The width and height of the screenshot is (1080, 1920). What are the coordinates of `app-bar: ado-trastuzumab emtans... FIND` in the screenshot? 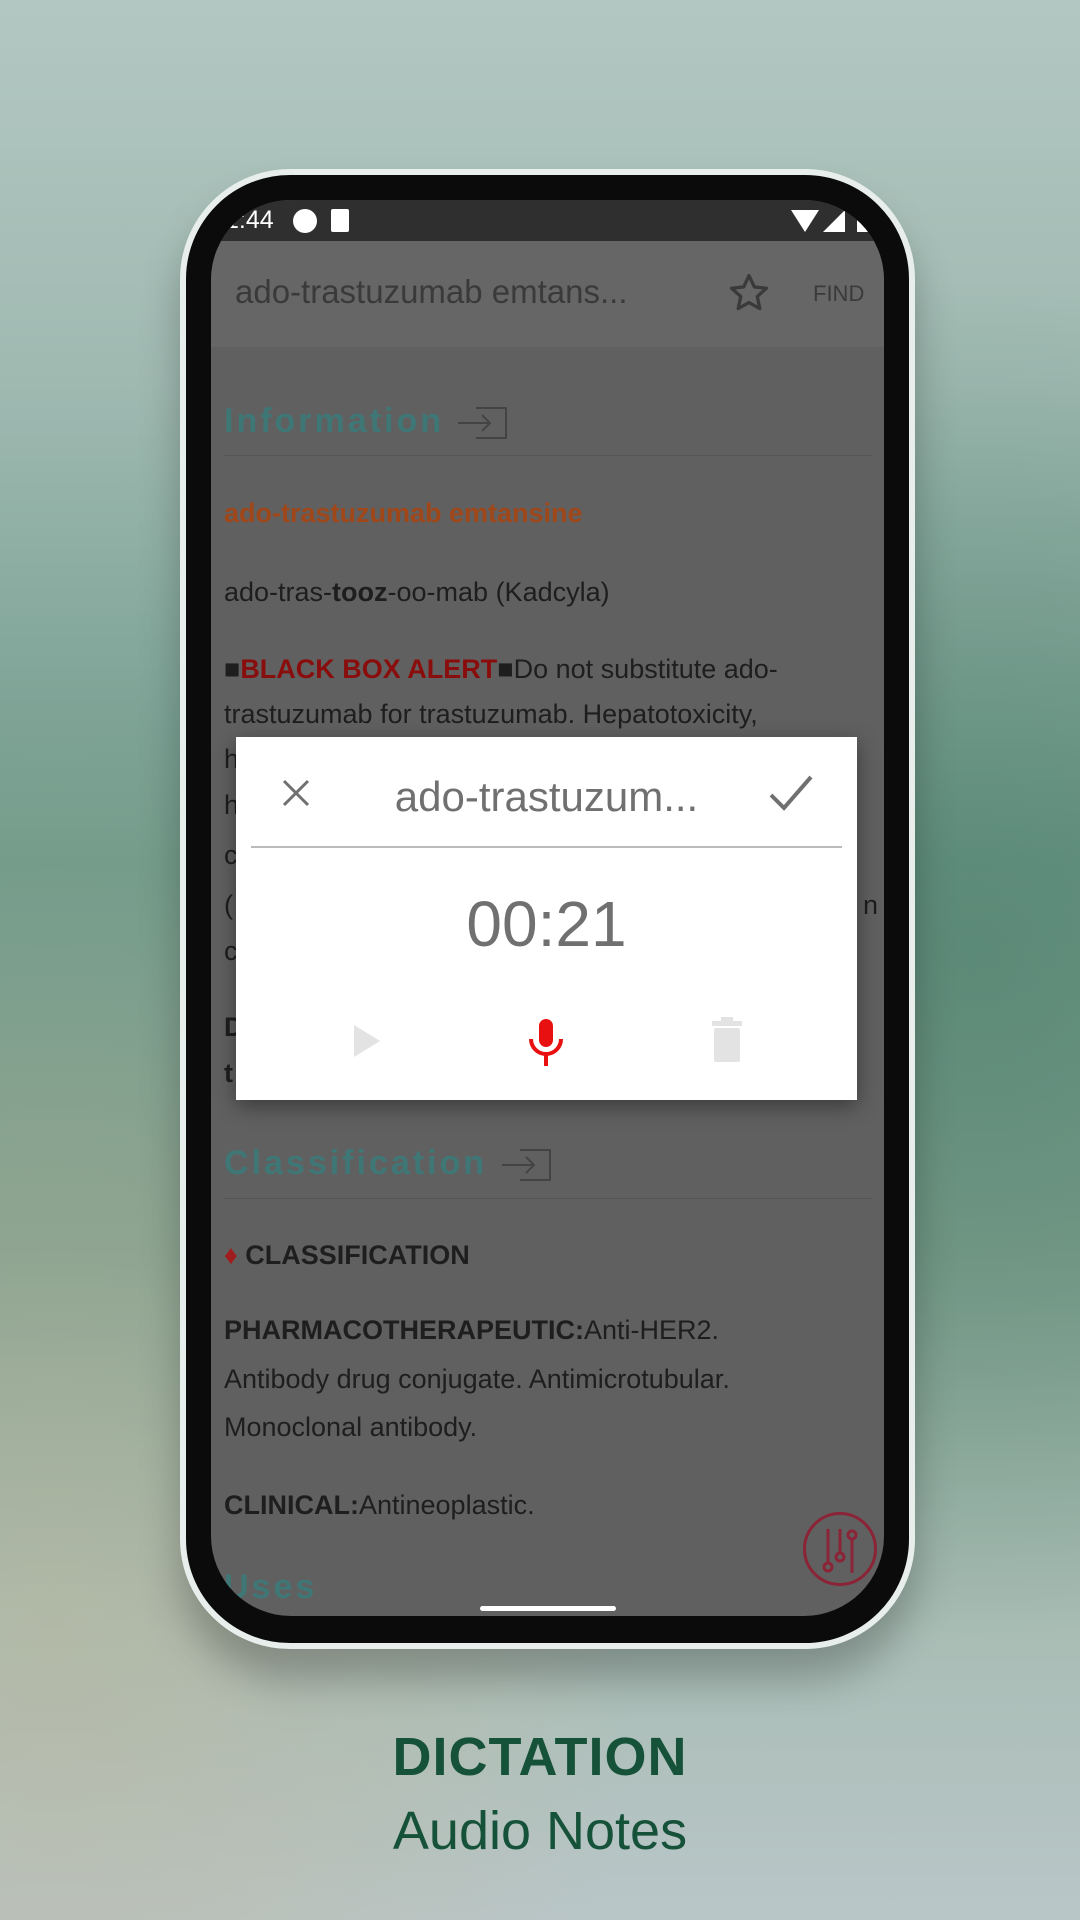 It's located at (547, 294).